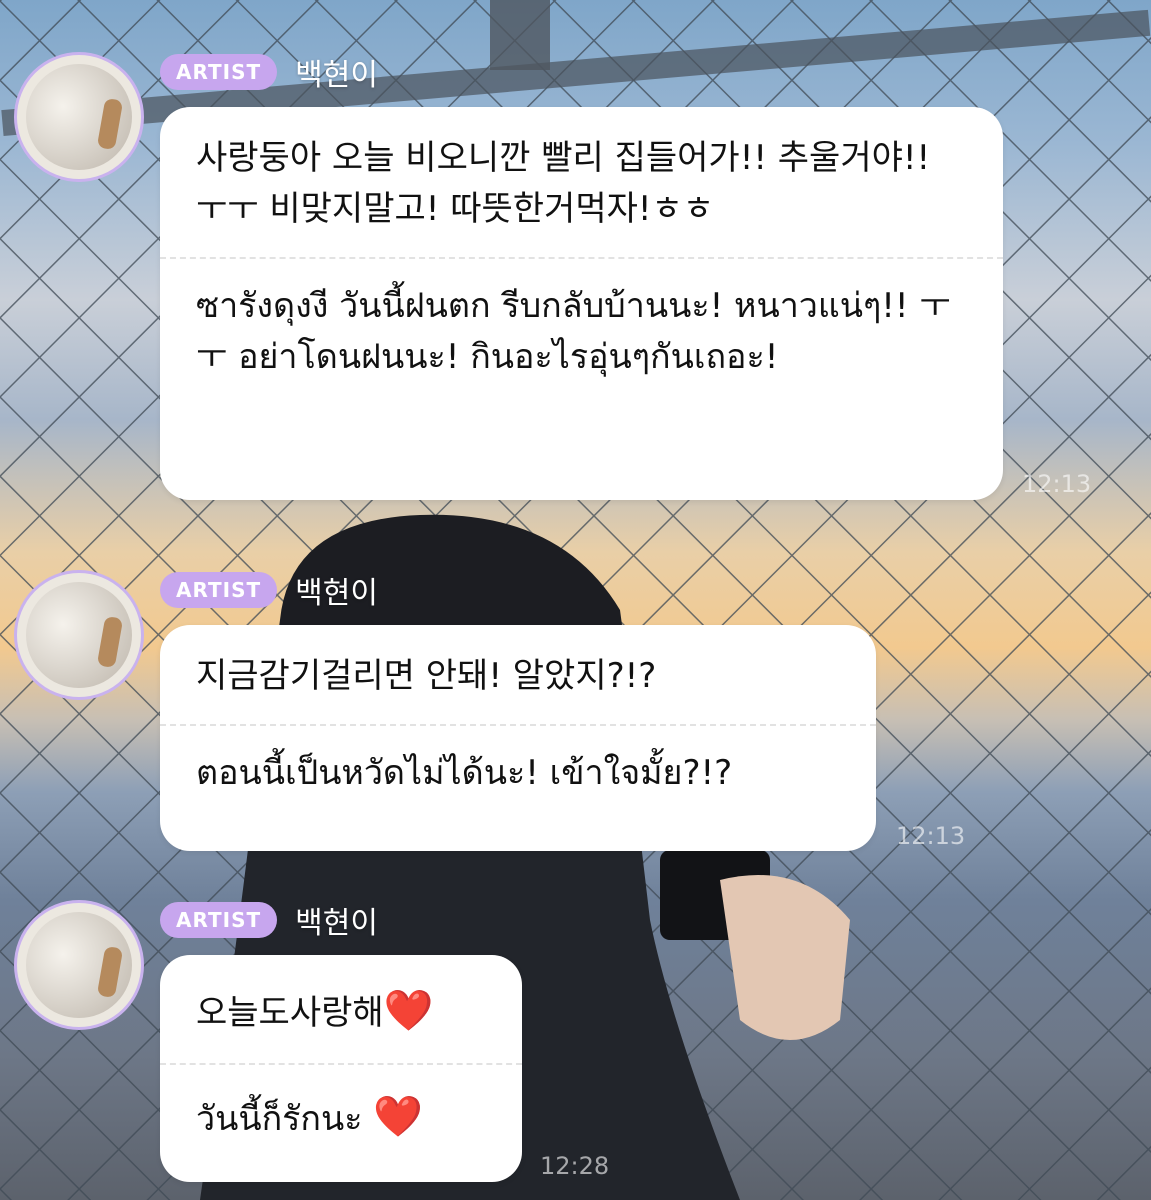 This screenshot has width=1151, height=1200. Describe the element at coordinates (426, 676) in the screenshot. I see `message-text-korean: 지금감기걸리면 안돼! 알았지?!?` at that location.